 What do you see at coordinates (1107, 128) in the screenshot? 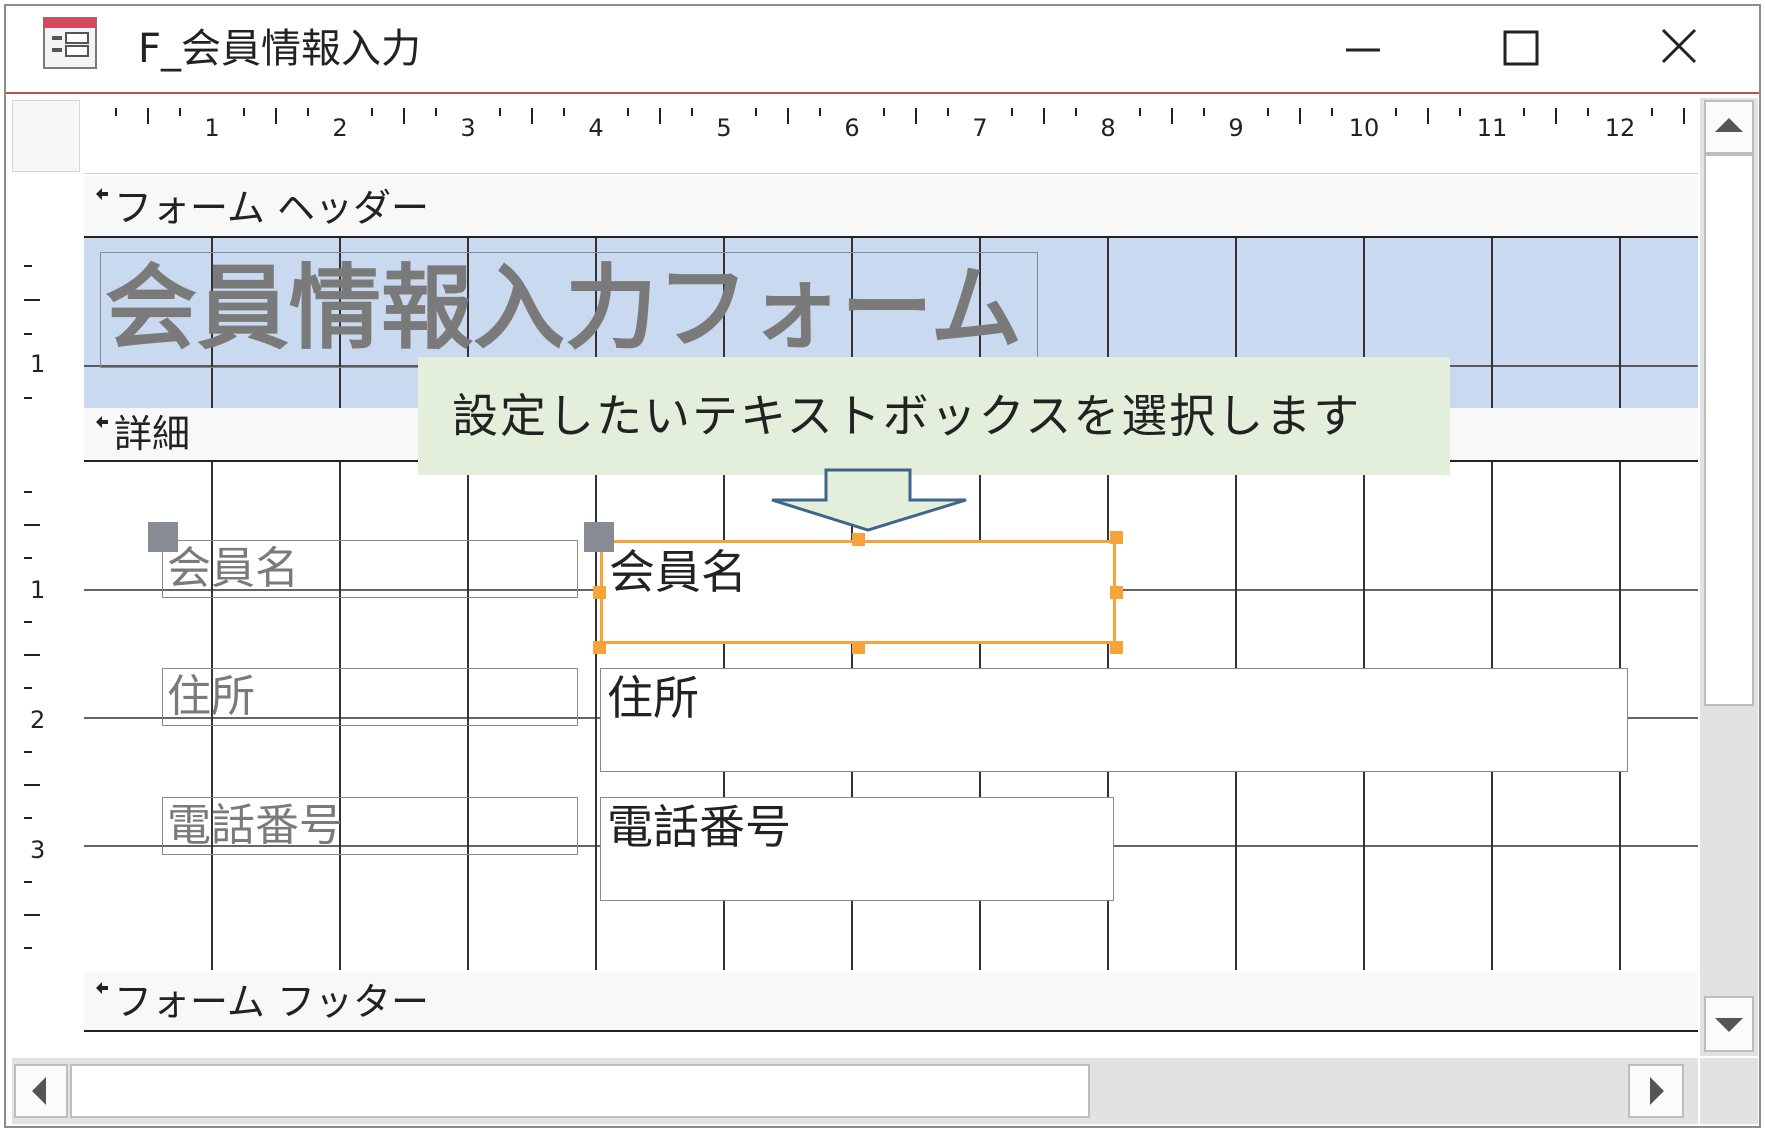
I see `hruler-label: 8` at bounding box center [1107, 128].